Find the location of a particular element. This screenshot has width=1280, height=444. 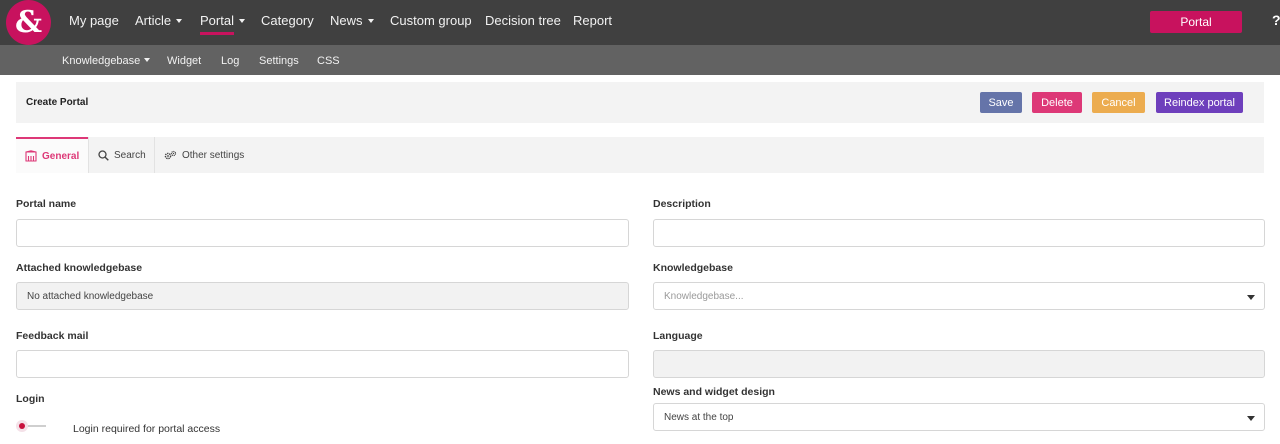

nav-custom-group-label: Custom group is located at coordinates (431, 20).